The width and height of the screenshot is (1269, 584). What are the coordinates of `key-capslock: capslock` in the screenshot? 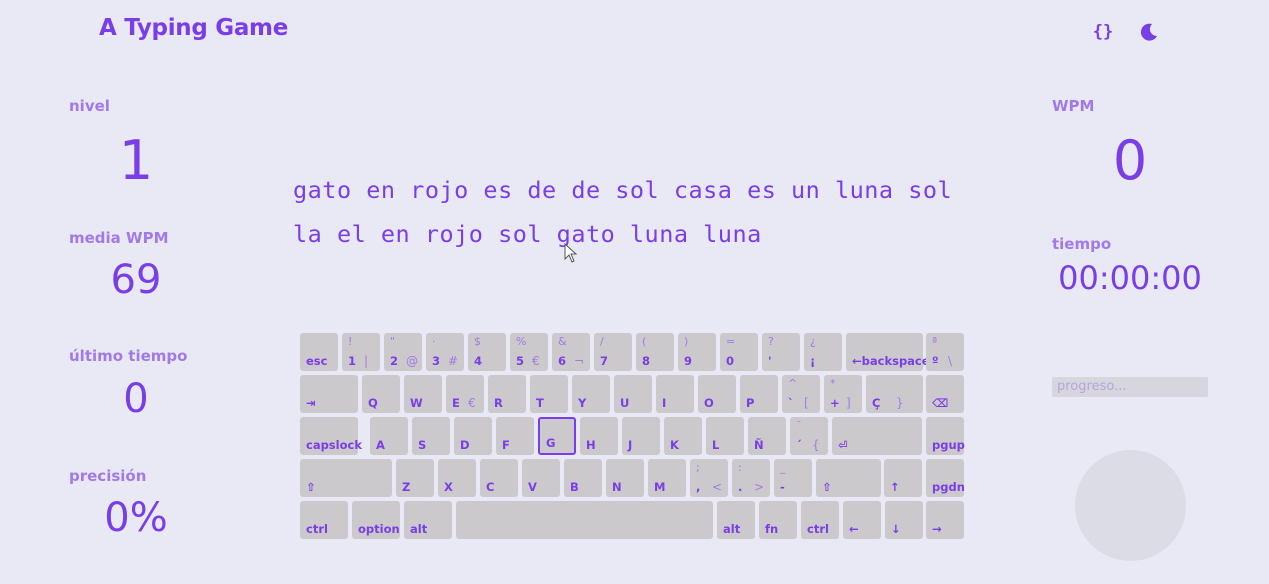 It's located at (331, 436).